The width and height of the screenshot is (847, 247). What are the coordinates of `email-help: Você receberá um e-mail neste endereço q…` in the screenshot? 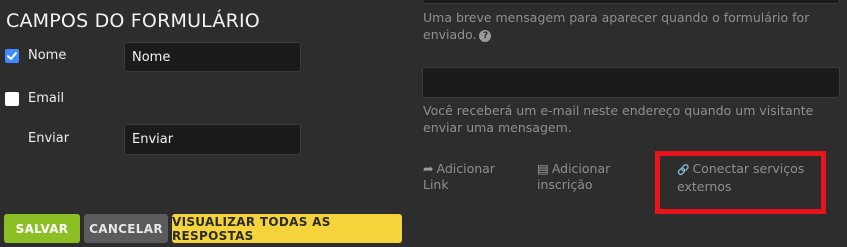 It's located at (618, 119).